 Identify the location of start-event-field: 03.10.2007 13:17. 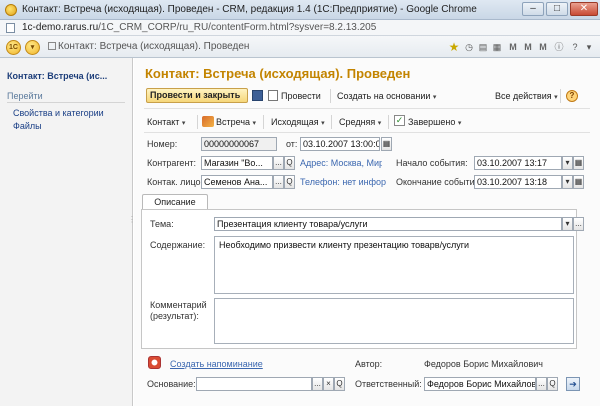
(518, 163).